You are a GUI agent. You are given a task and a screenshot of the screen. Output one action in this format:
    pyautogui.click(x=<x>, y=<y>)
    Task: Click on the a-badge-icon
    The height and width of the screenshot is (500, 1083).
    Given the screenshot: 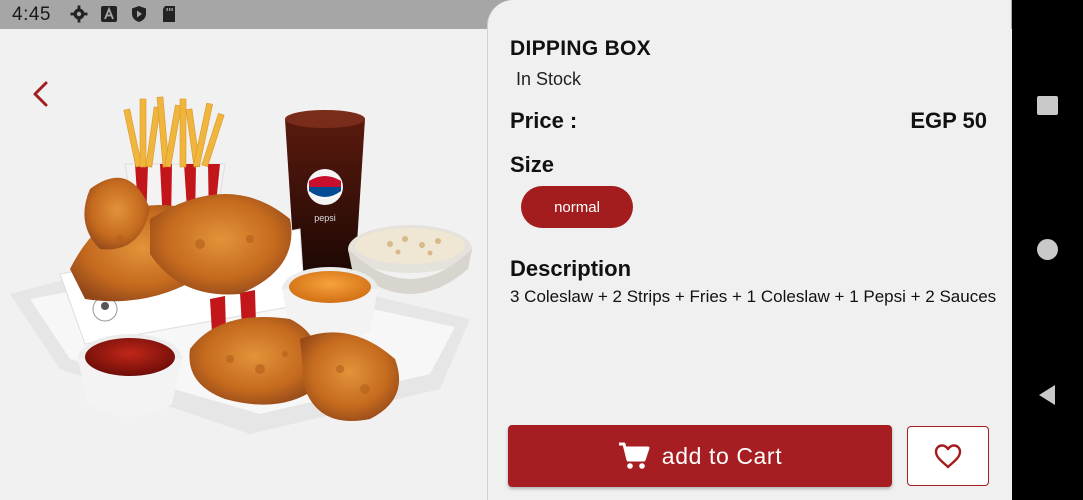 What is the action you would take?
    pyautogui.click(x=109, y=14)
    